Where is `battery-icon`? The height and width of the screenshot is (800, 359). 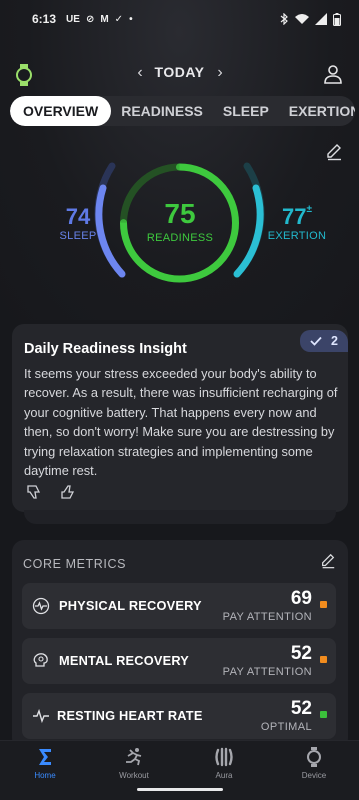 battery-icon is located at coordinates (337, 19).